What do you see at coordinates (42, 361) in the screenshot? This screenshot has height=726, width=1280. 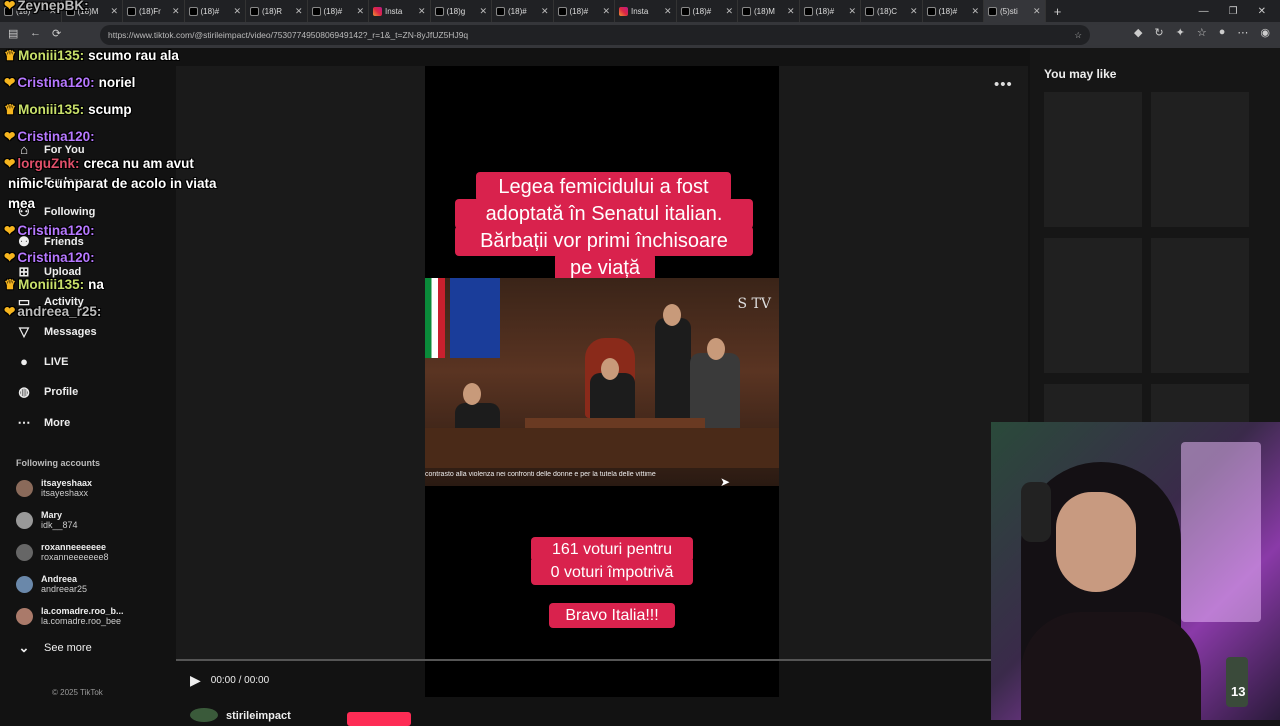 I see `nav-live: ● LIVE` at bounding box center [42, 361].